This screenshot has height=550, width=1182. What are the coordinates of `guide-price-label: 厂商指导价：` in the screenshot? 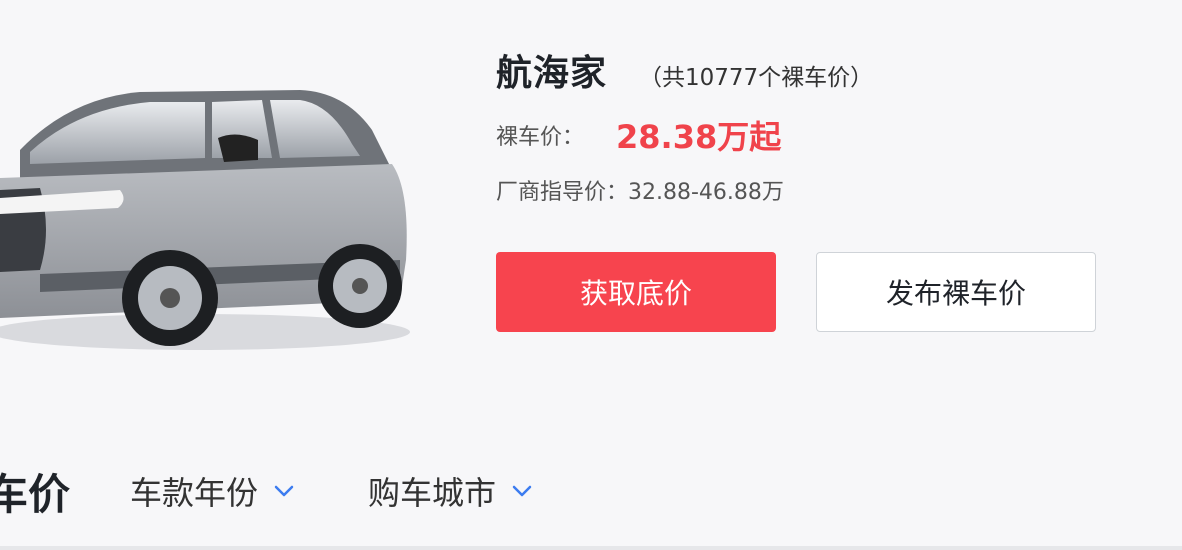 It's located at (562, 192).